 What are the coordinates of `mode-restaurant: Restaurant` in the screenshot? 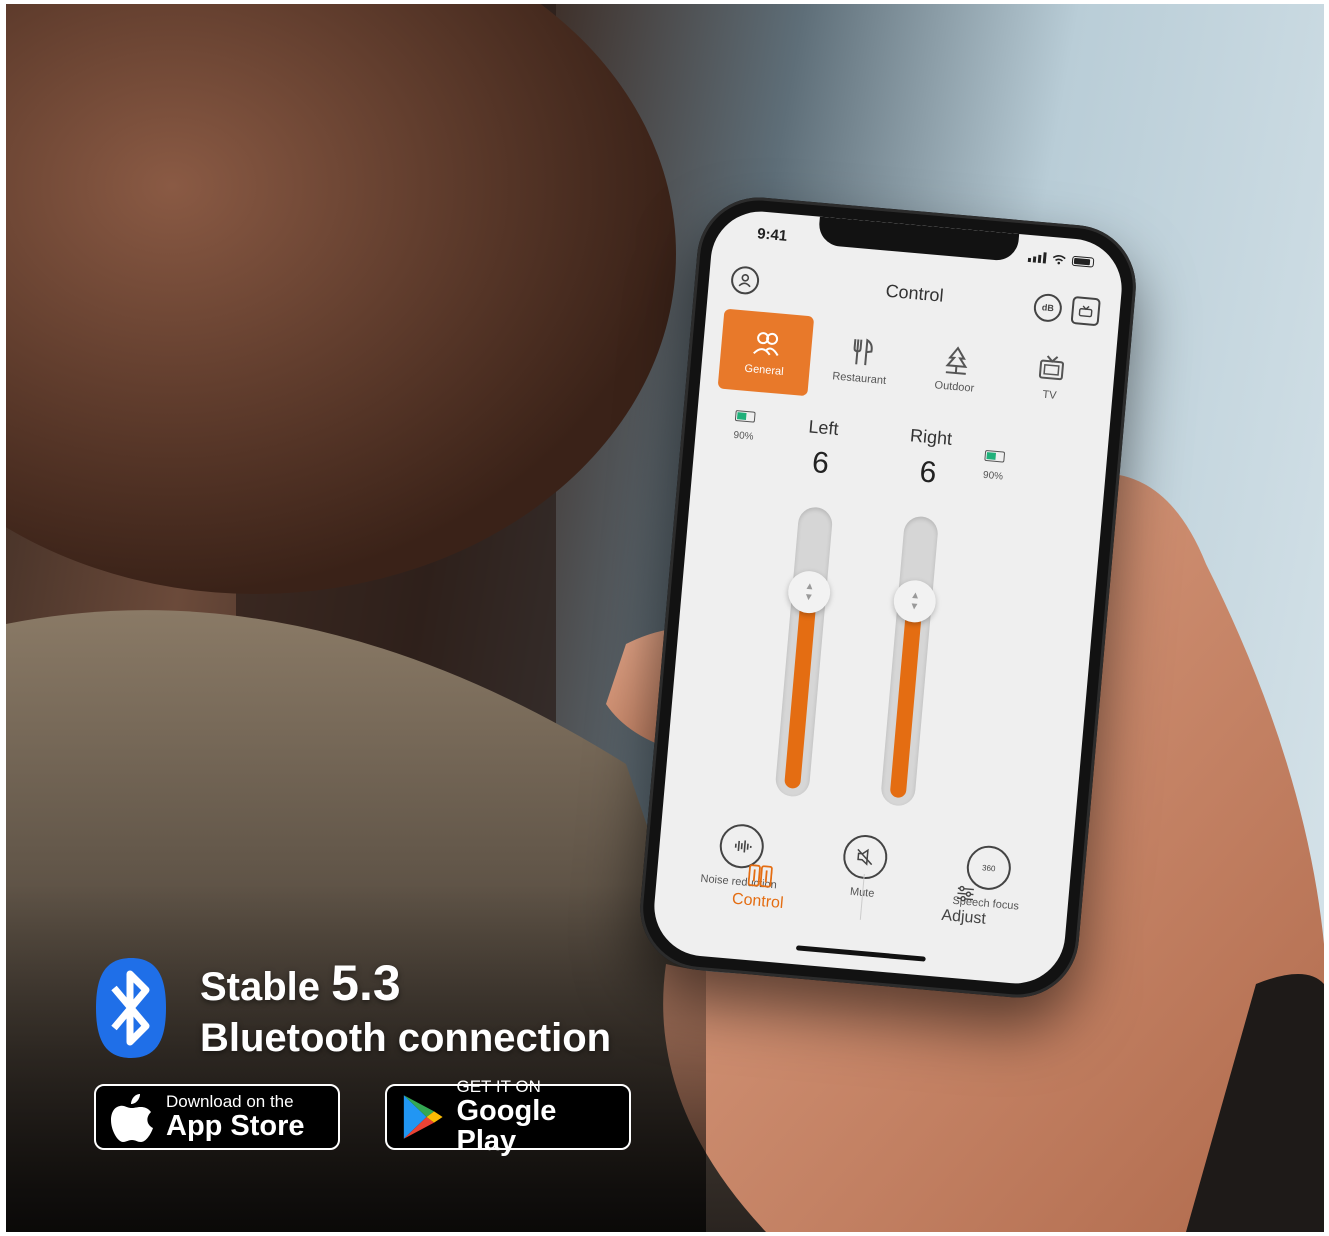 It's located at (861, 360).